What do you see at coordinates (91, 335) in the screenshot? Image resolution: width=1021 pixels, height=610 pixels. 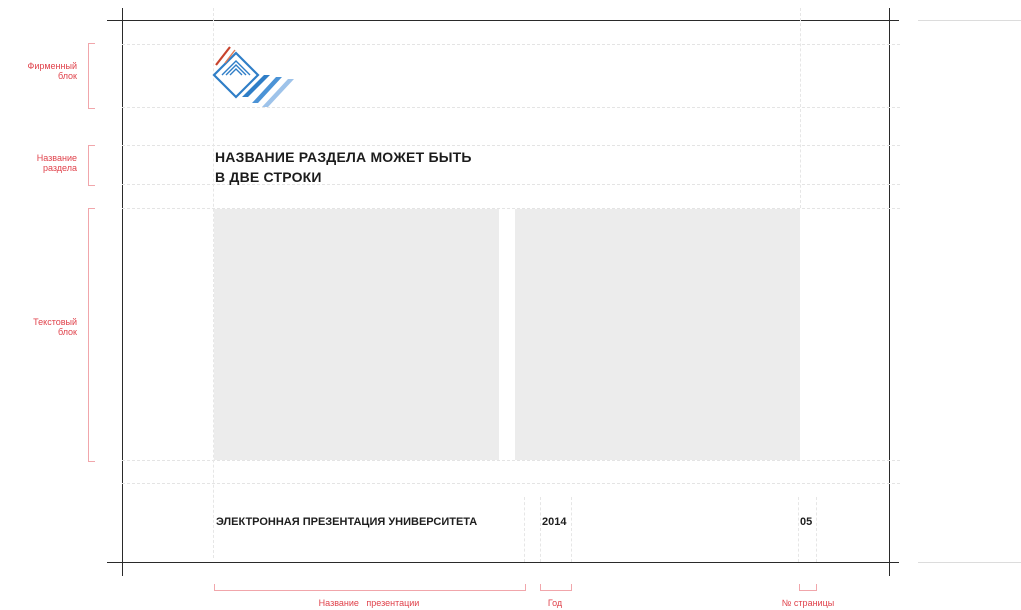 I see `bracket-text-block` at bounding box center [91, 335].